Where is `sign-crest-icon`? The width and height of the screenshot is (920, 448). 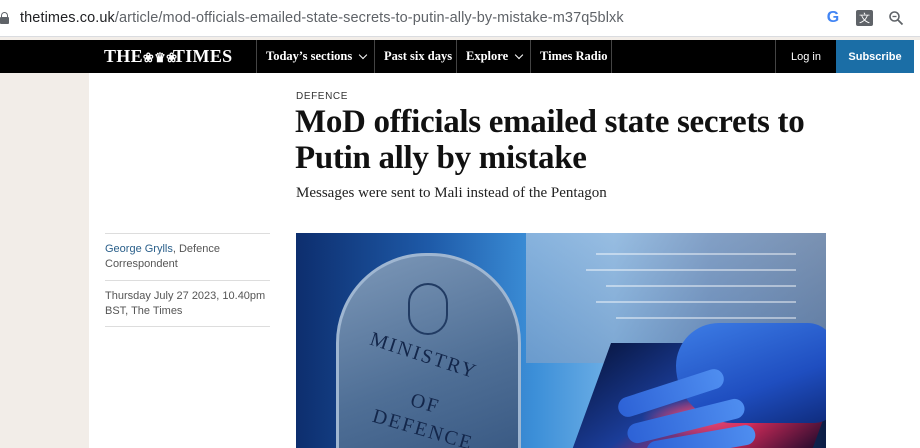 sign-crest-icon is located at coordinates (428, 309).